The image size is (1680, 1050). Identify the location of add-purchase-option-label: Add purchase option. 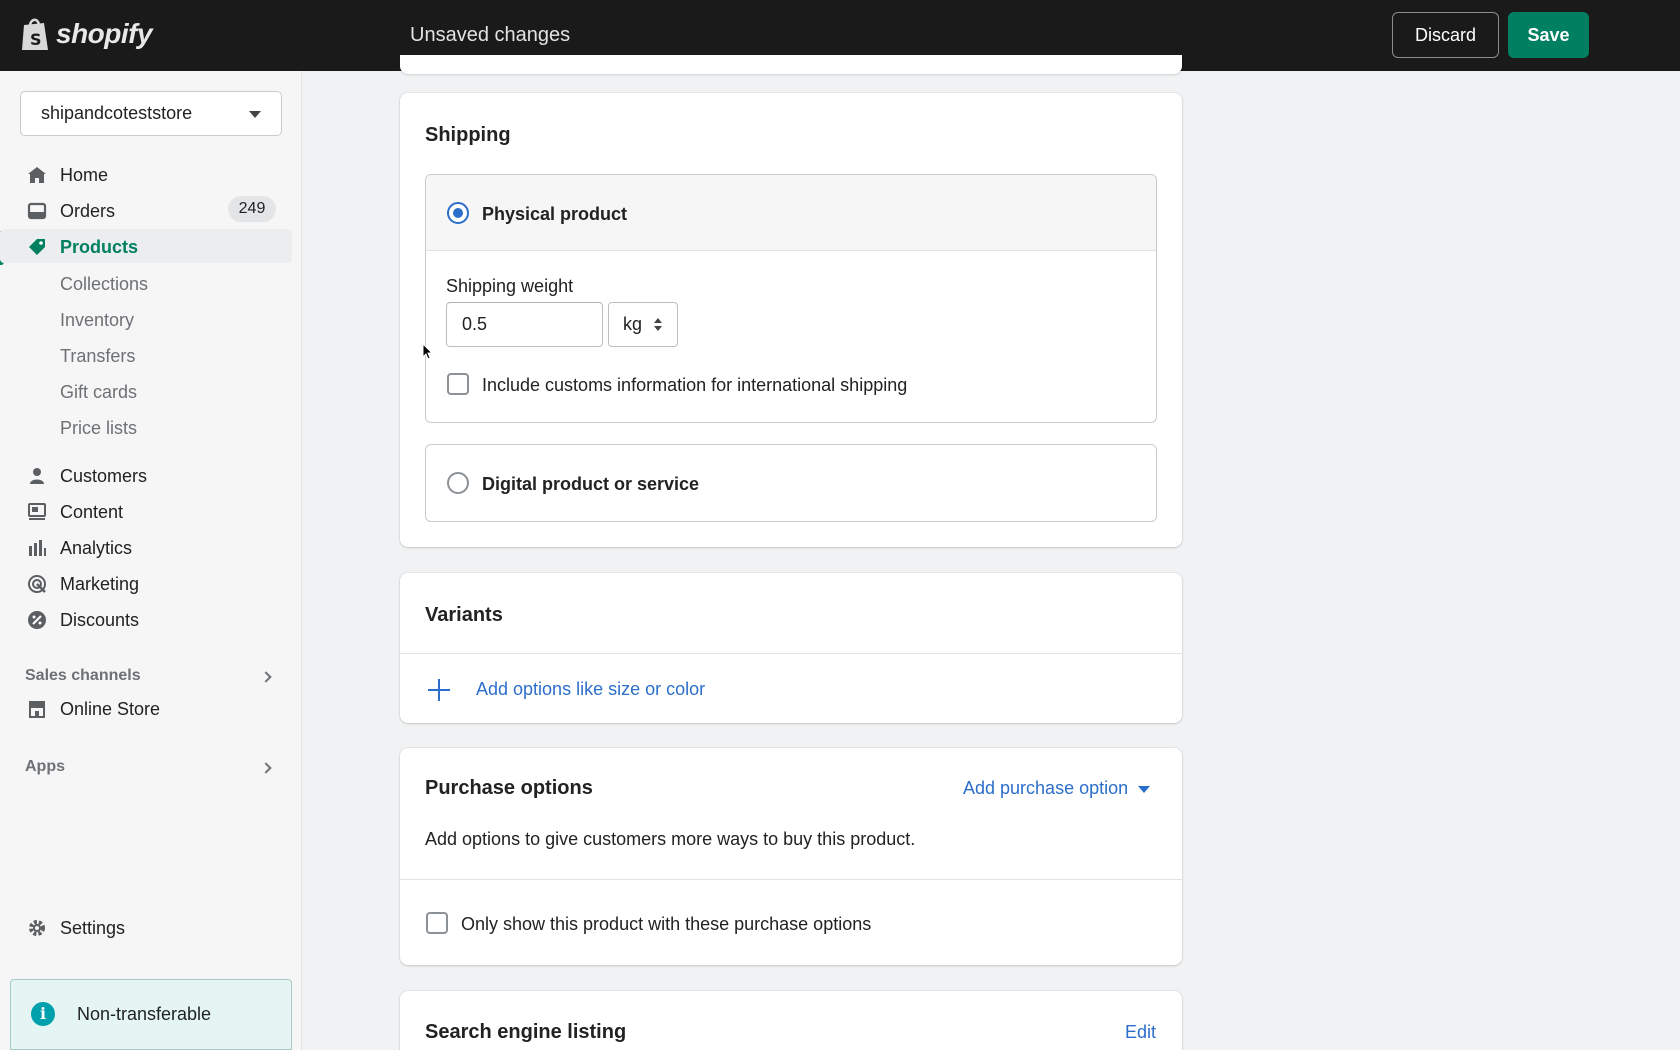
(1046, 788).